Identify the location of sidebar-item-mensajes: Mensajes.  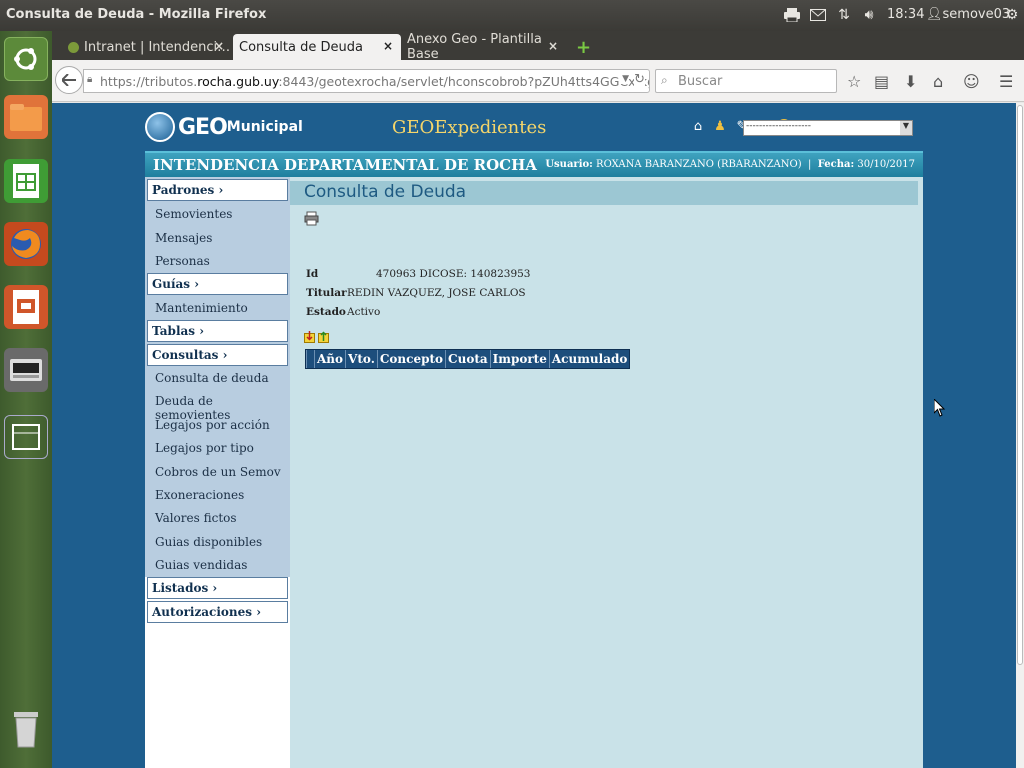
(183, 238).